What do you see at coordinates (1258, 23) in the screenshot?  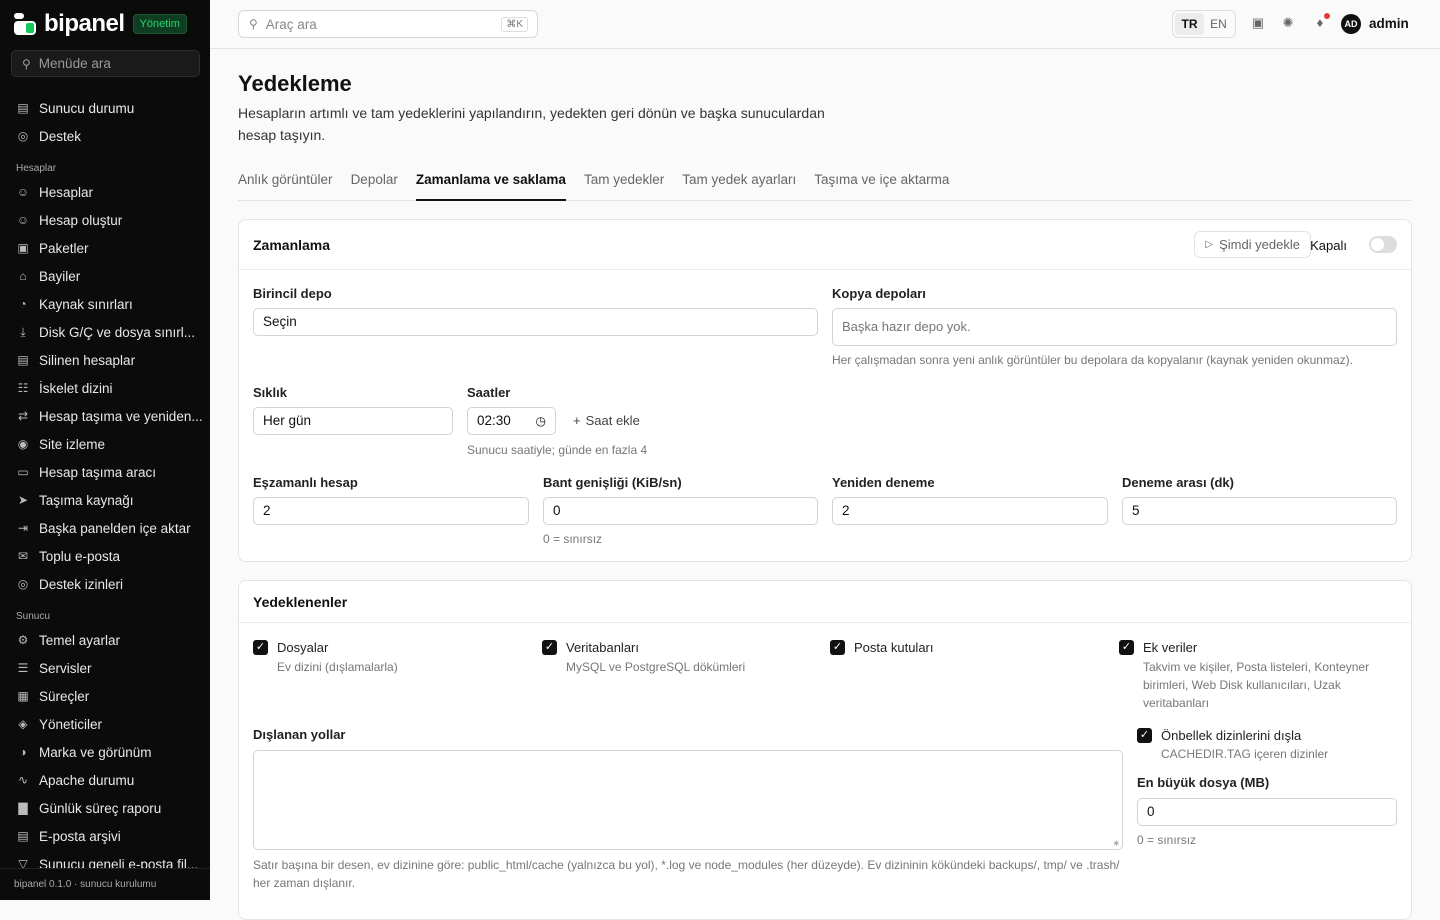 I see `monitor-icon: ▣` at bounding box center [1258, 23].